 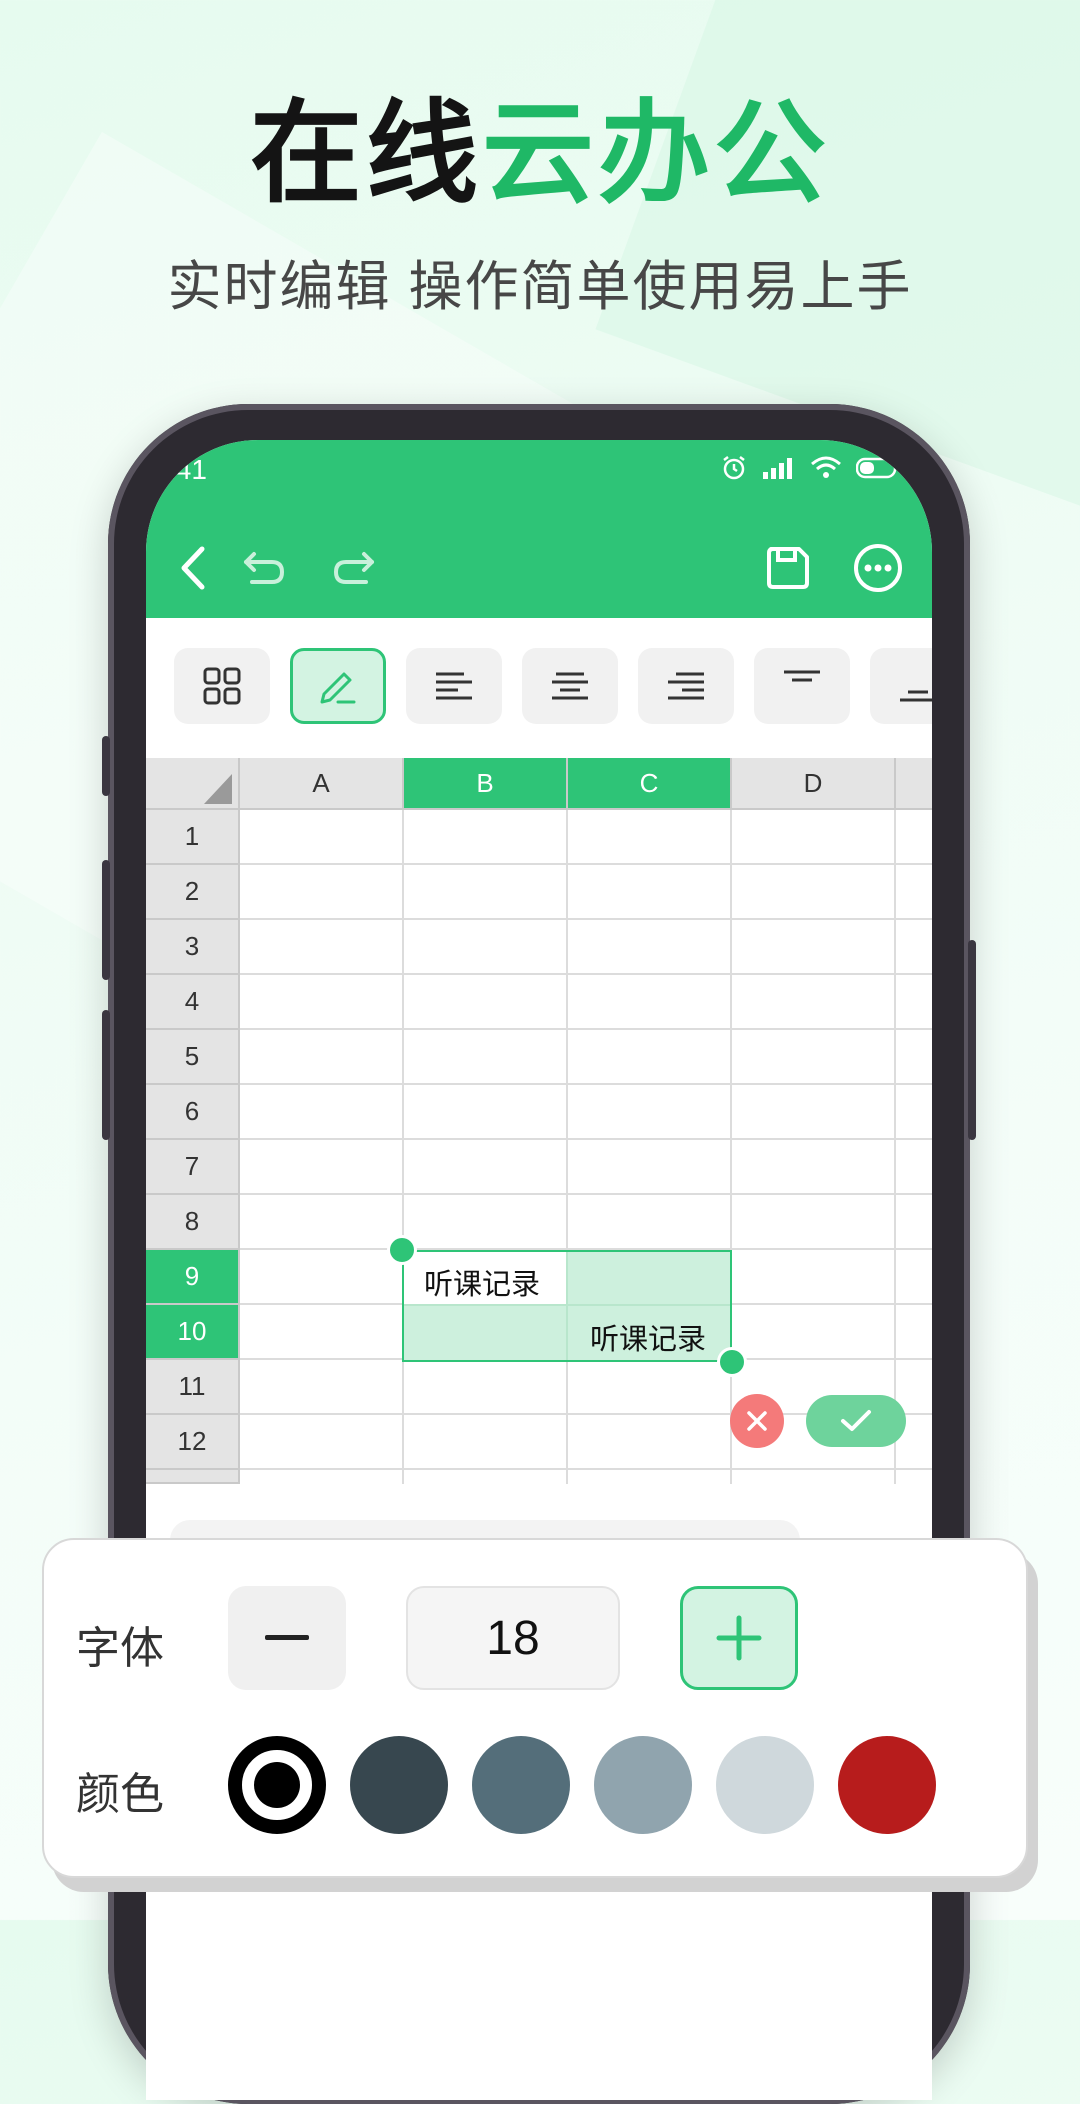 What do you see at coordinates (826, 467) in the screenshot?
I see `wifi-icon` at bounding box center [826, 467].